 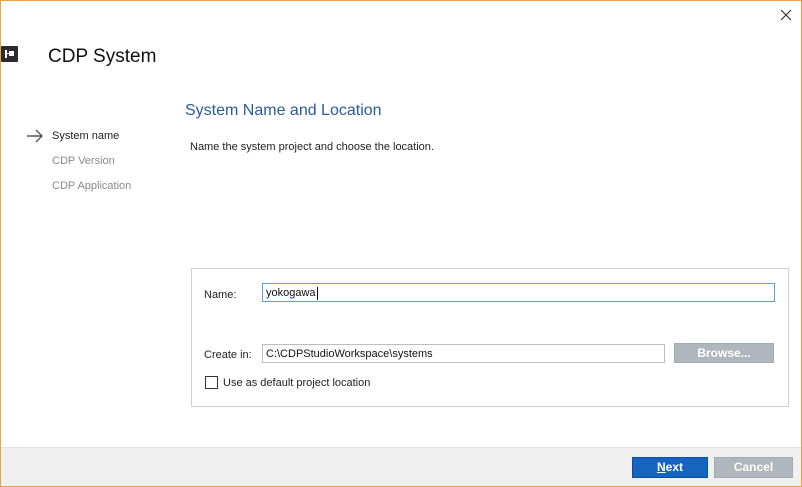 I want to click on step-system-name: System name, so click(x=78, y=138).